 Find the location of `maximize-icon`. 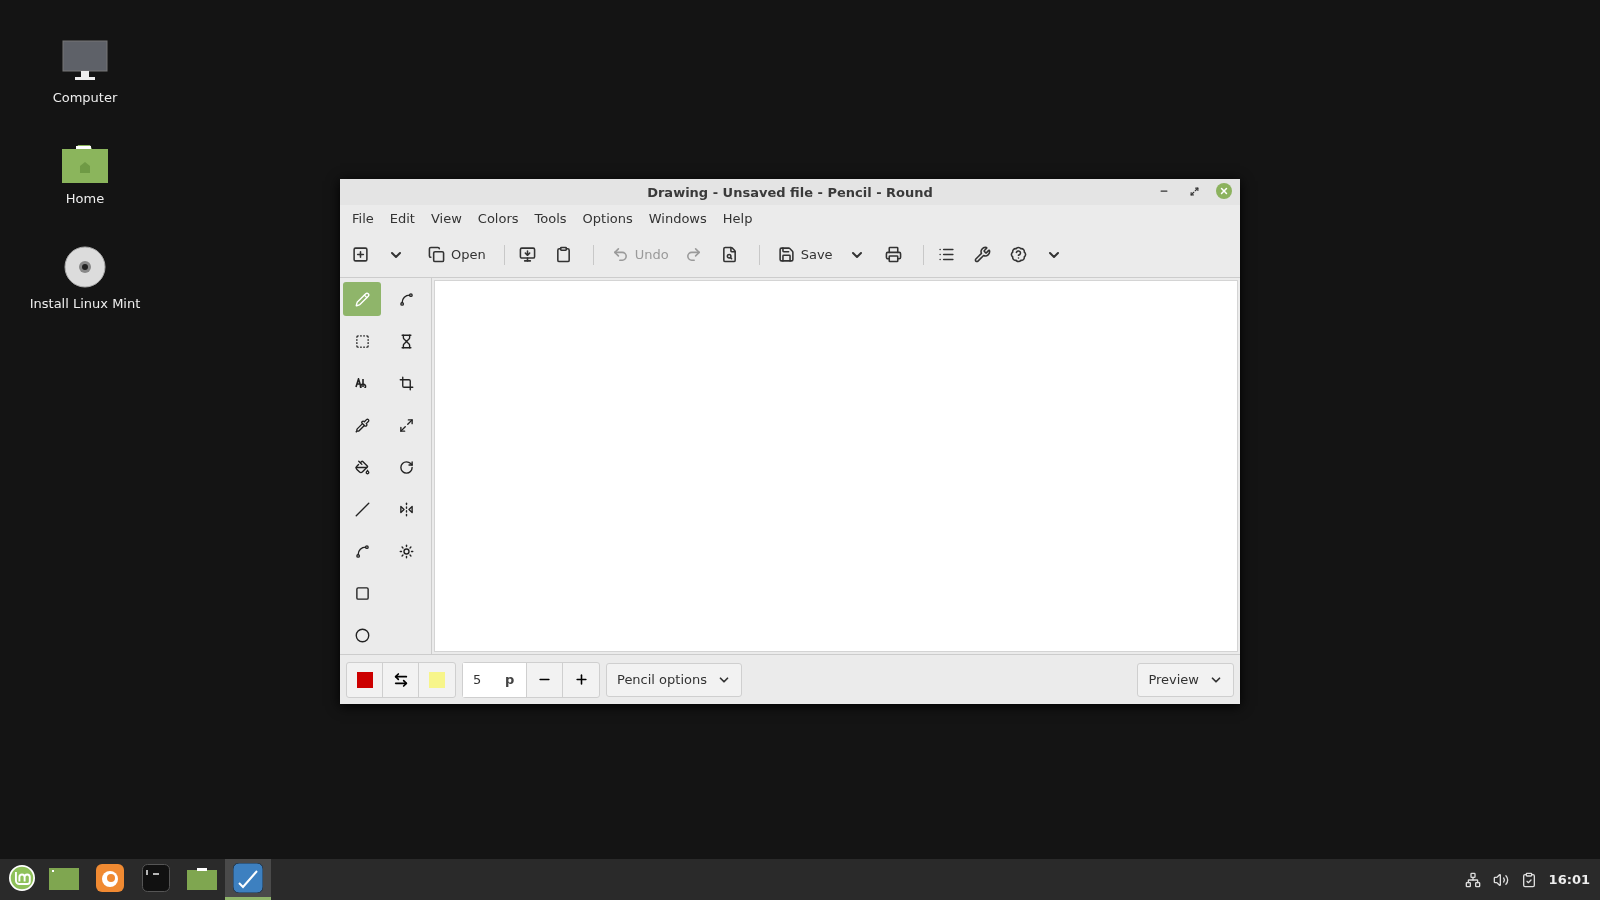

maximize-icon is located at coordinates (1194, 191).